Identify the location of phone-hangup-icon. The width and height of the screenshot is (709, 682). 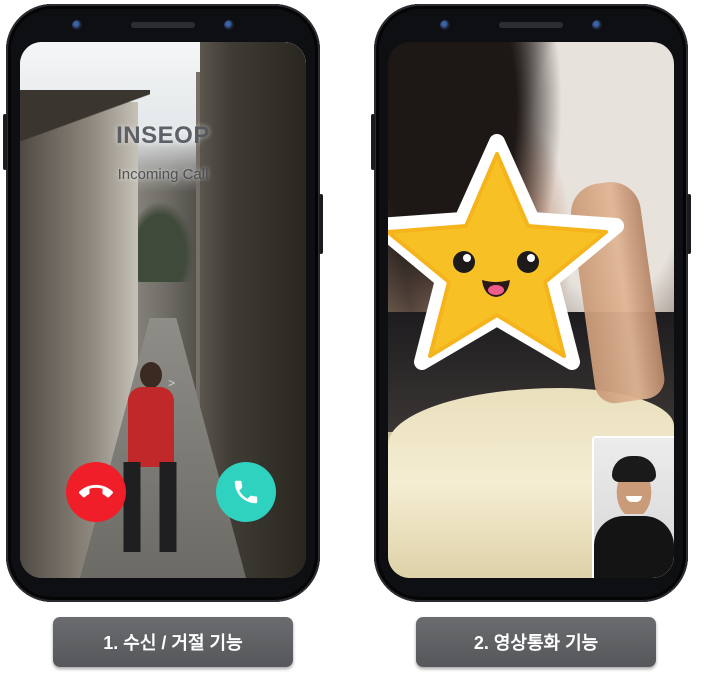
(96, 491).